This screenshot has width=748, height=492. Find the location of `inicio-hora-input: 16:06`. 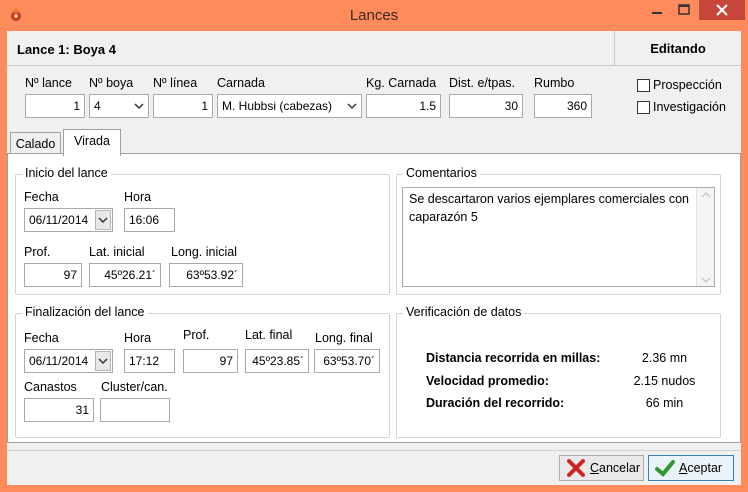

inicio-hora-input: 16:06 is located at coordinates (149, 220).